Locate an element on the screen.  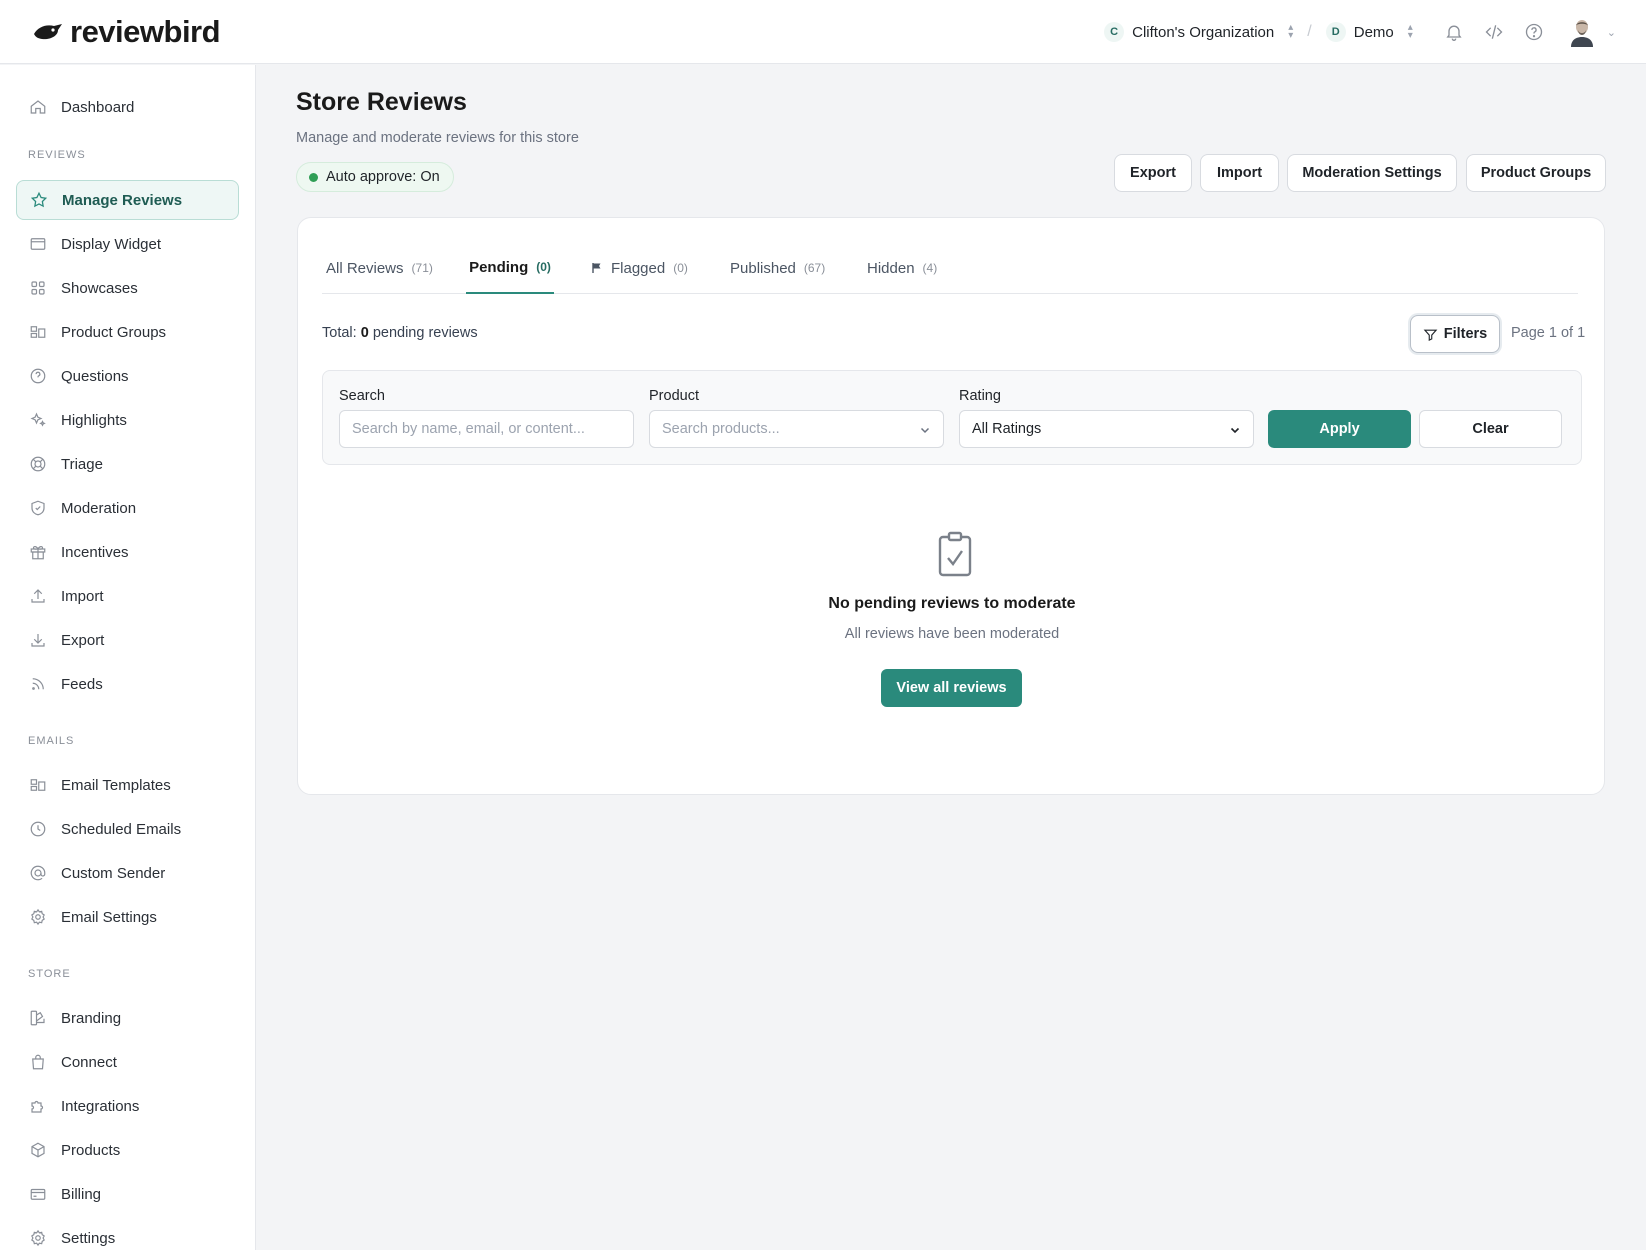
store-initial: D is located at coordinates (1335, 32).